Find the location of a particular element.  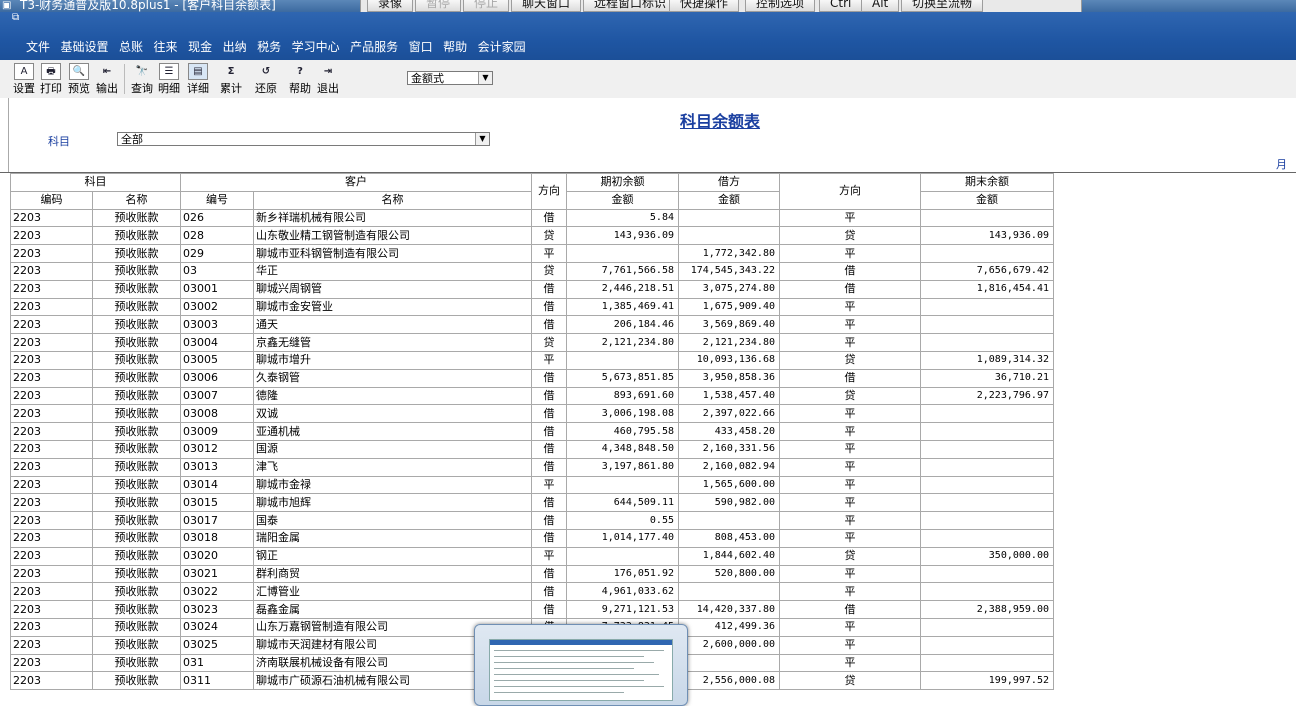

header-code: 编码 is located at coordinates (51, 200).